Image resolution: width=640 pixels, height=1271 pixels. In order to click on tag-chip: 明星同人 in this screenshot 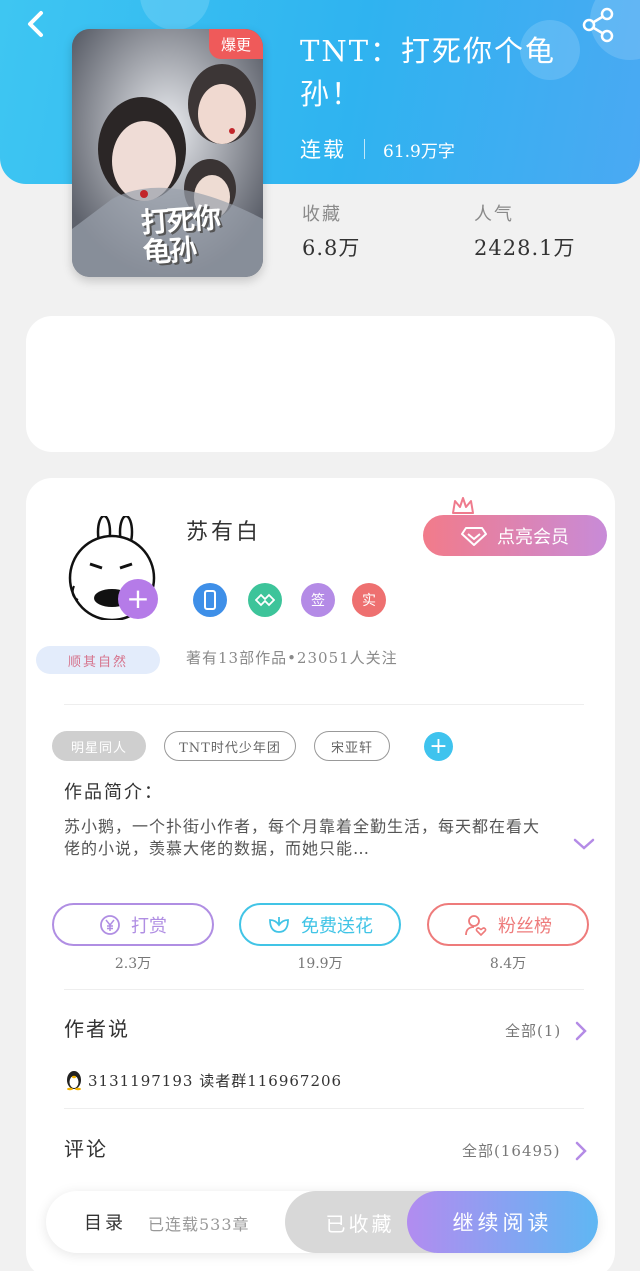, I will do `click(99, 746)`.